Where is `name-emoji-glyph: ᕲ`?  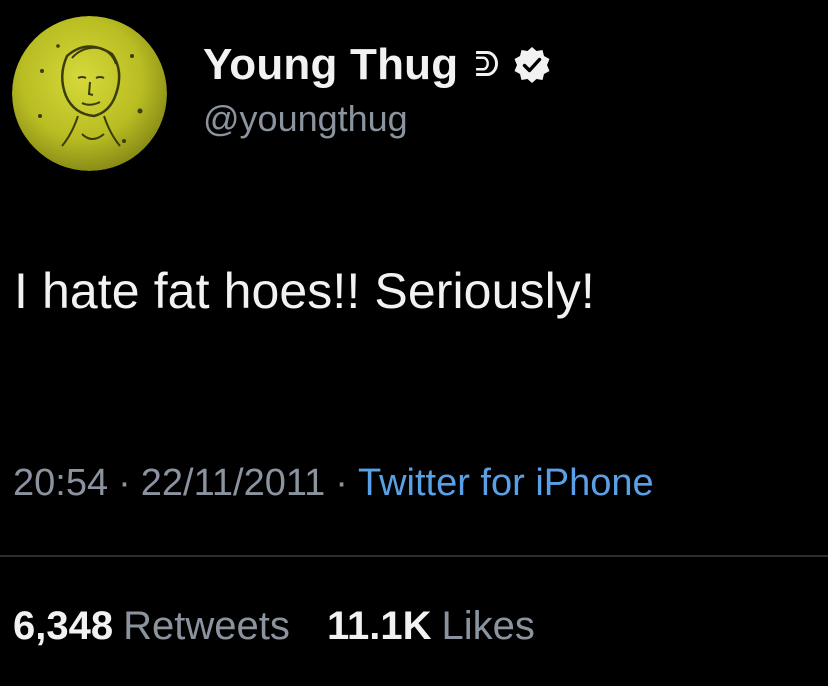
name-emoji-glyph: ᕲ is located at coordinates (487, 65).